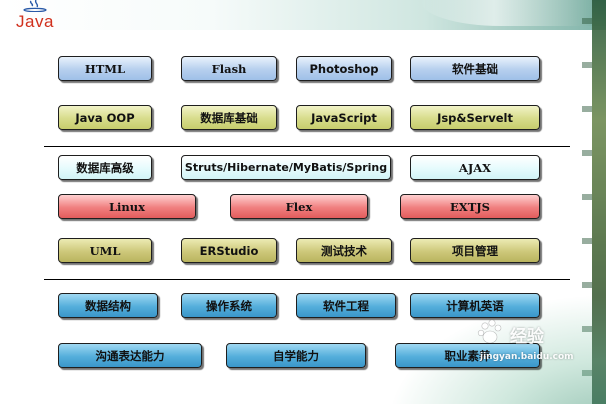  Describe the element at coordinates (470, 206) in the screenshot. I see `course-extjs: EXTJS` at that location.